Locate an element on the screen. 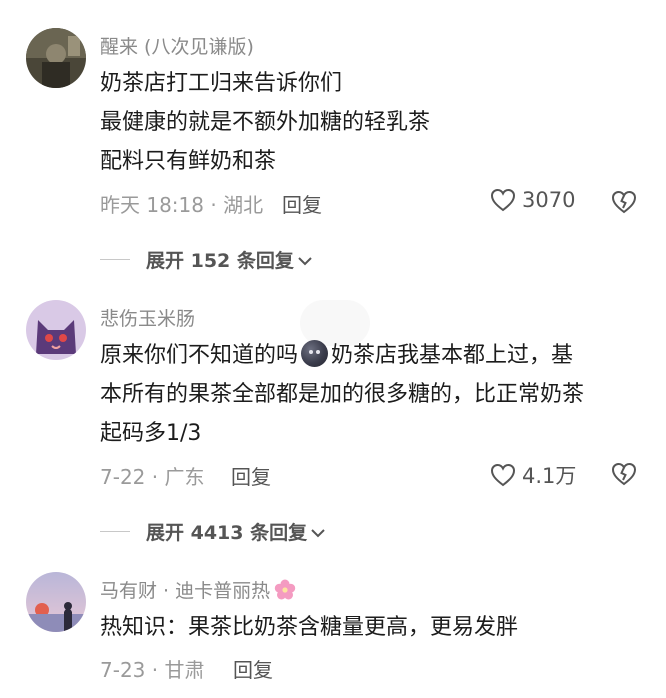 The width and height of the screenshot is (666, 698). like-count: 3070 is located at coordinates (549, 200).